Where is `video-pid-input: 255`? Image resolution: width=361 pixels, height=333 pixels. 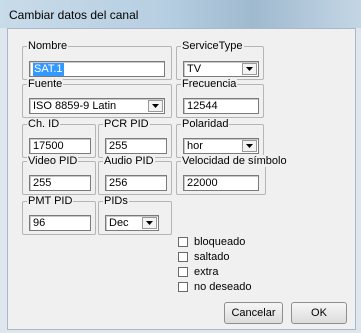
video-pid-input: 255 is located at coordinates (60, 183).